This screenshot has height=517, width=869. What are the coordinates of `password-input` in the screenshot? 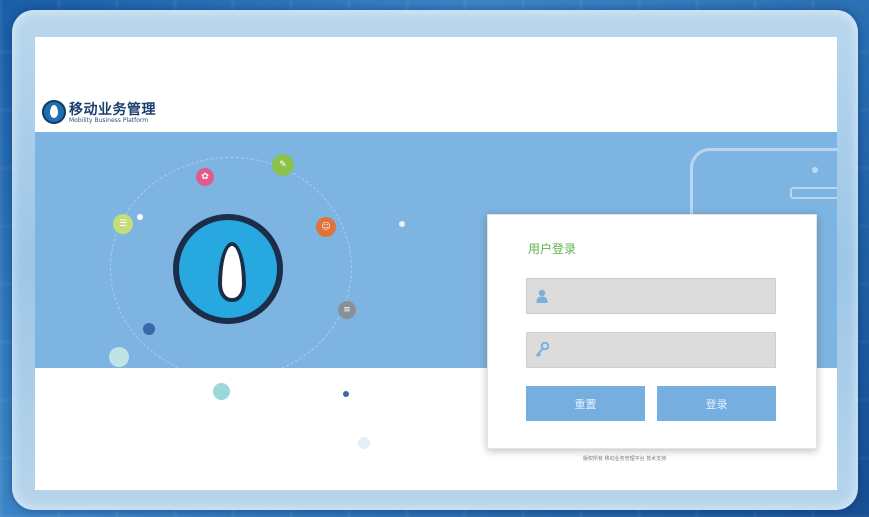 It's located at (651, 350).